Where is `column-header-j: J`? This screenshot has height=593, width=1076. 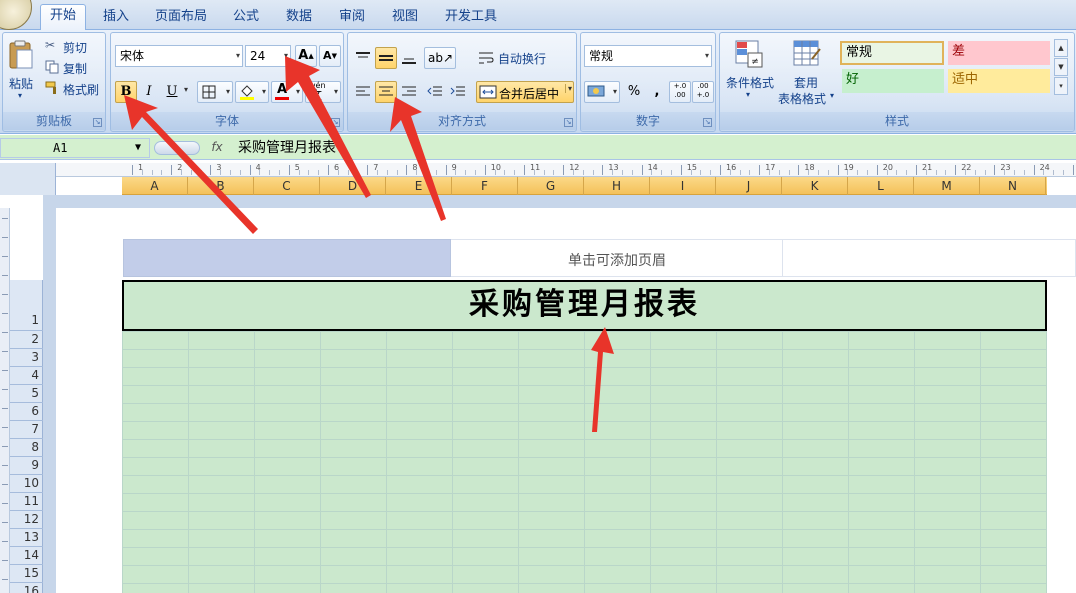
column-header-j: J is located at coordinates (749, 186).